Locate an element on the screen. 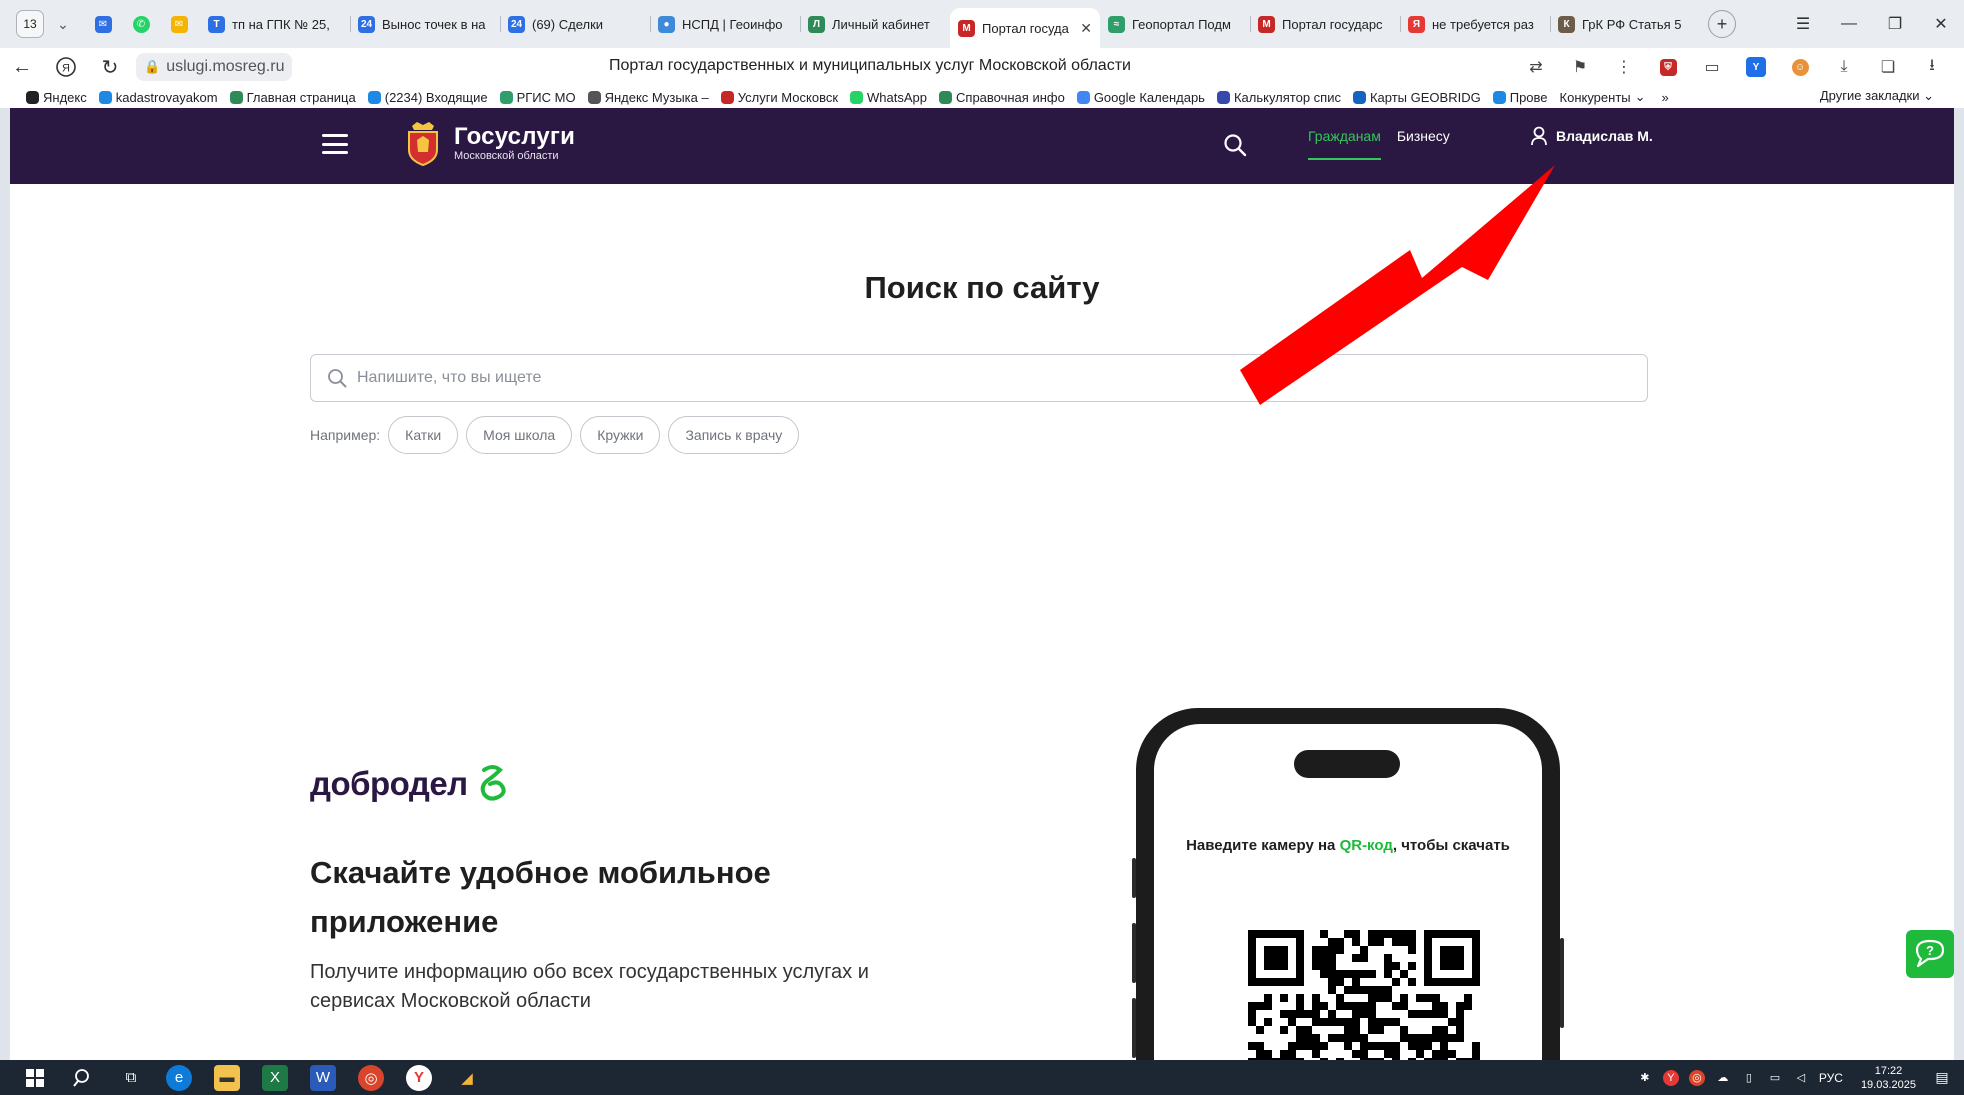  browser-tab: Л Личный кабинет is located at coordinates (875, 24).